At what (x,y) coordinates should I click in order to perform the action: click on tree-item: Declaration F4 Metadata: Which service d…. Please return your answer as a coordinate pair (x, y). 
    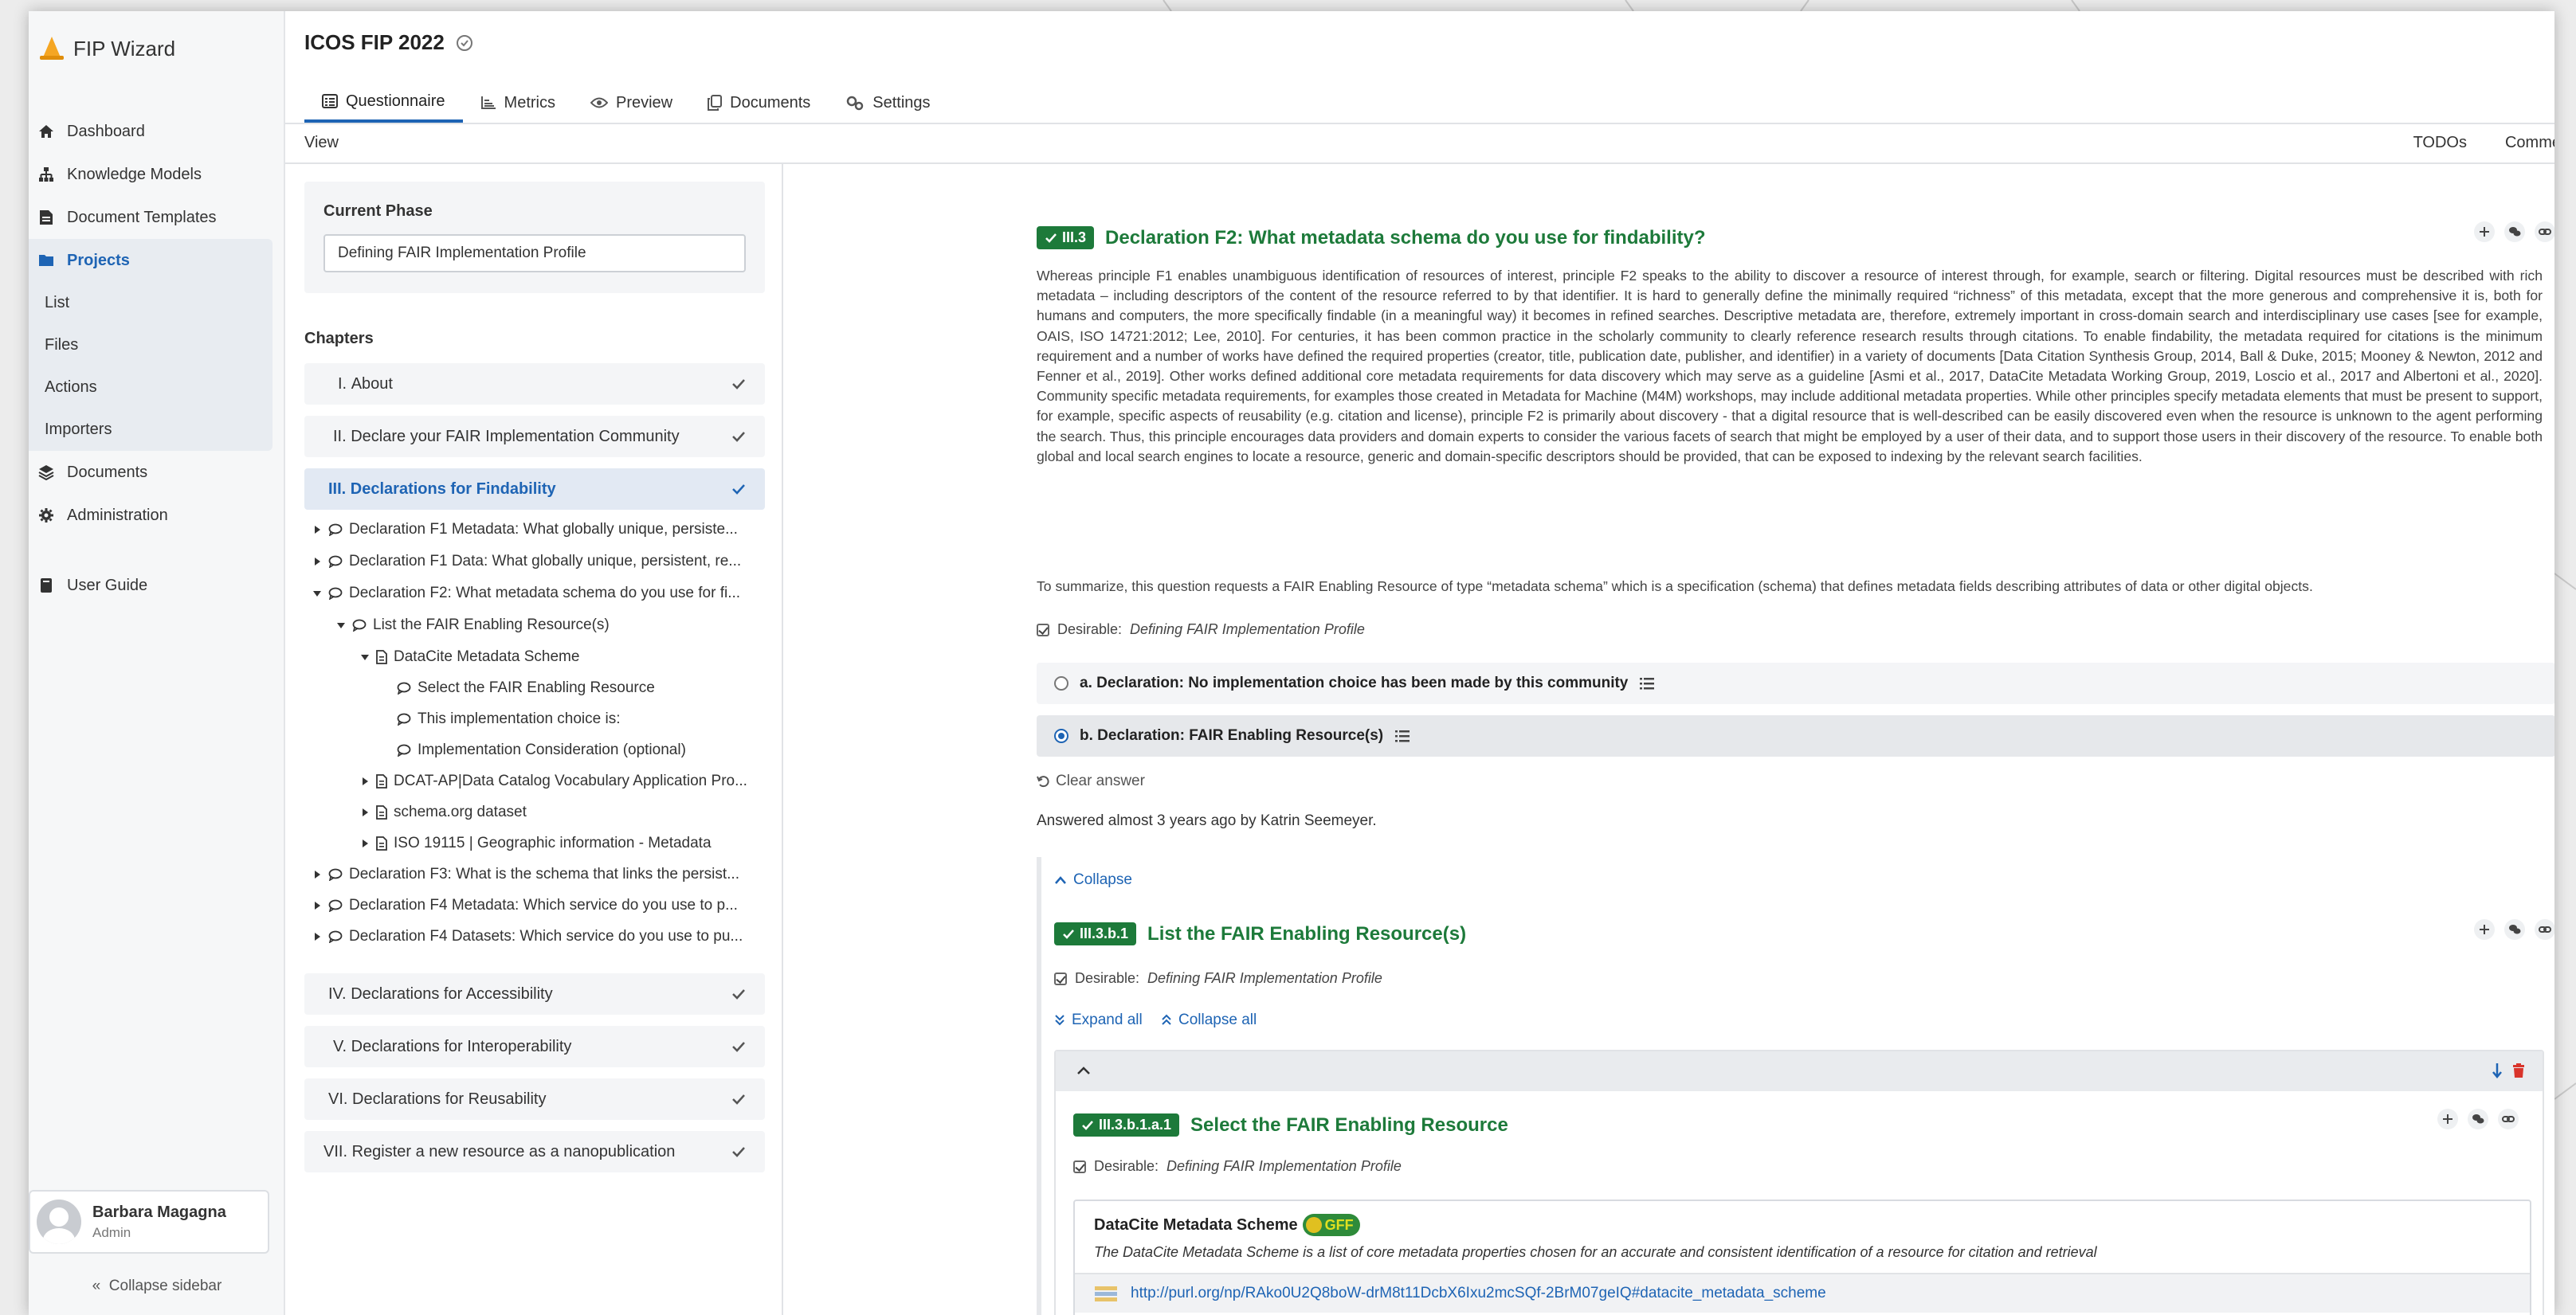
    Looking at the image, I should click on (525, 906).